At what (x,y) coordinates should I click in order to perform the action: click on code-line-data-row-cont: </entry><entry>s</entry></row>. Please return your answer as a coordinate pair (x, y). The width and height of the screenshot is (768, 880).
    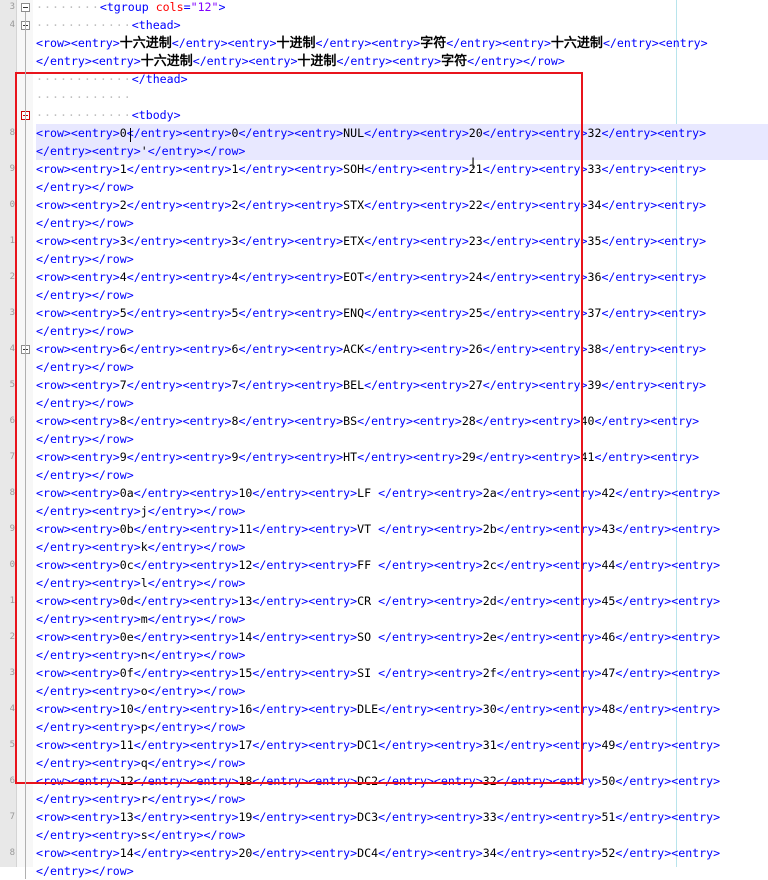
    Looking at the image, I should click on (402, 835).